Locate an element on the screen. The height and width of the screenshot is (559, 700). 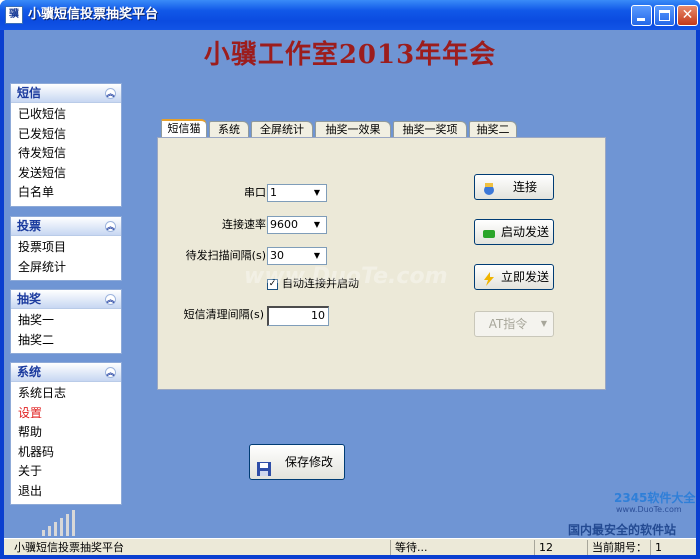
clean-interval-label: 短信清理间隔(s) is located at coordinates (223, 314).